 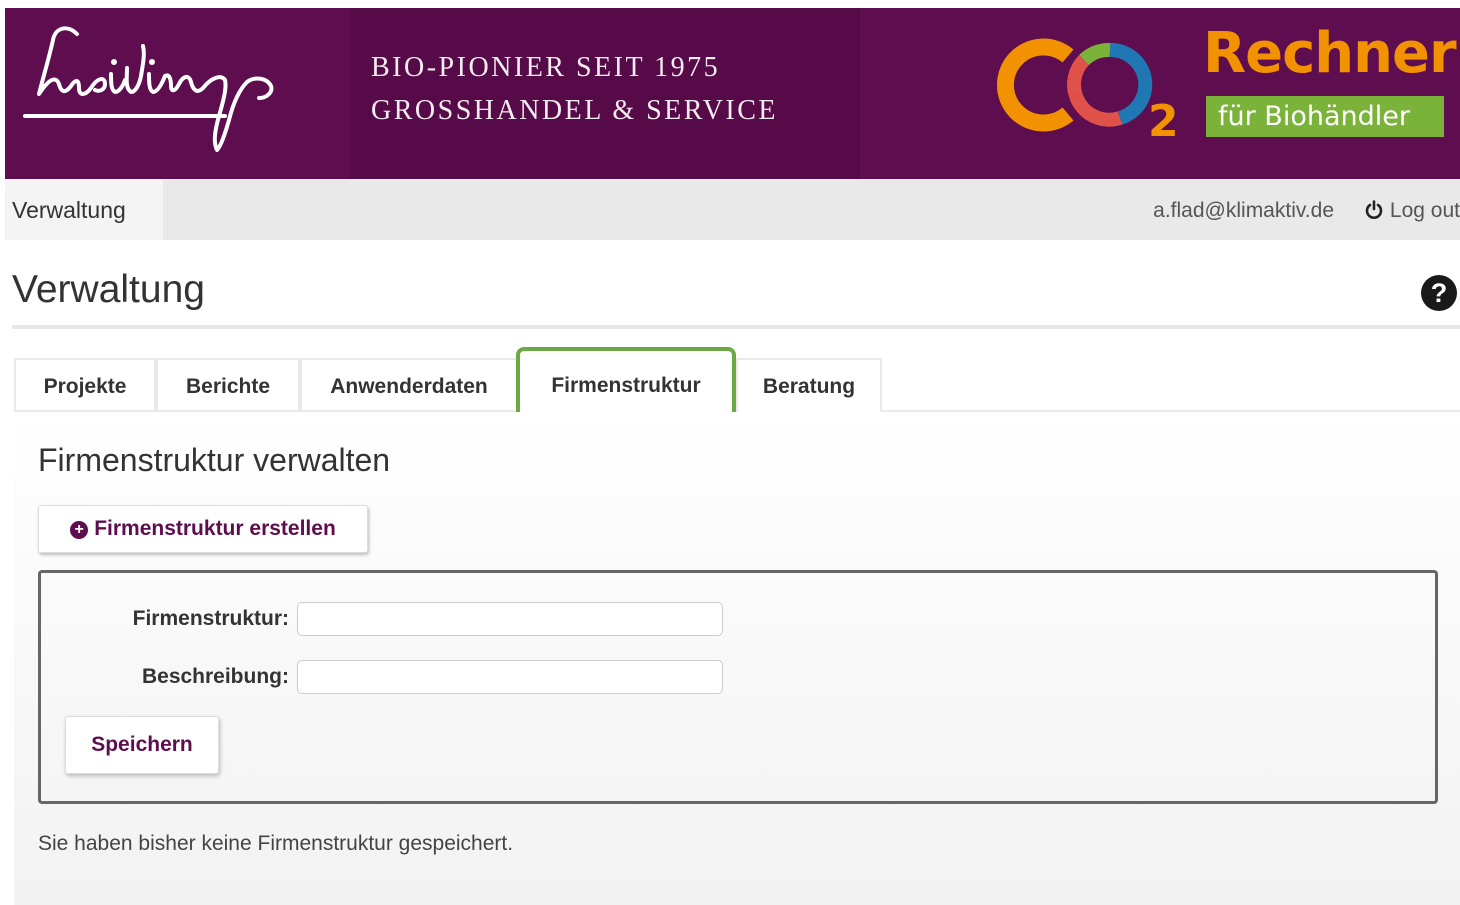 I want to click on logout-link: Log out, so click(x=1412, y=211).